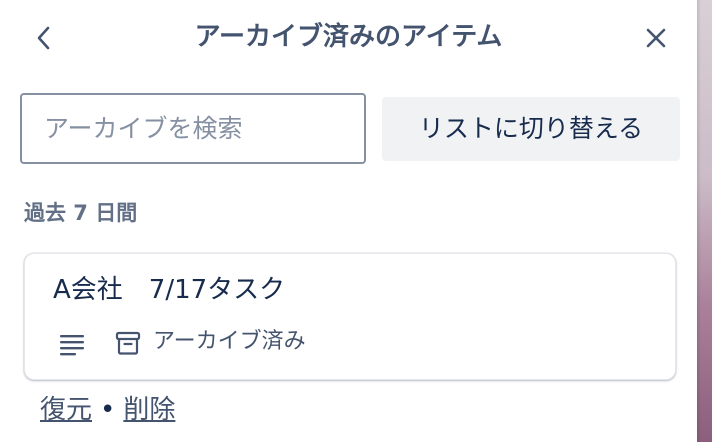 The width and height of the screenshot is (712, 442). Describe the element at coordinates (149, 410) in the screenshot. I see `delete-link: 削除` at that location.